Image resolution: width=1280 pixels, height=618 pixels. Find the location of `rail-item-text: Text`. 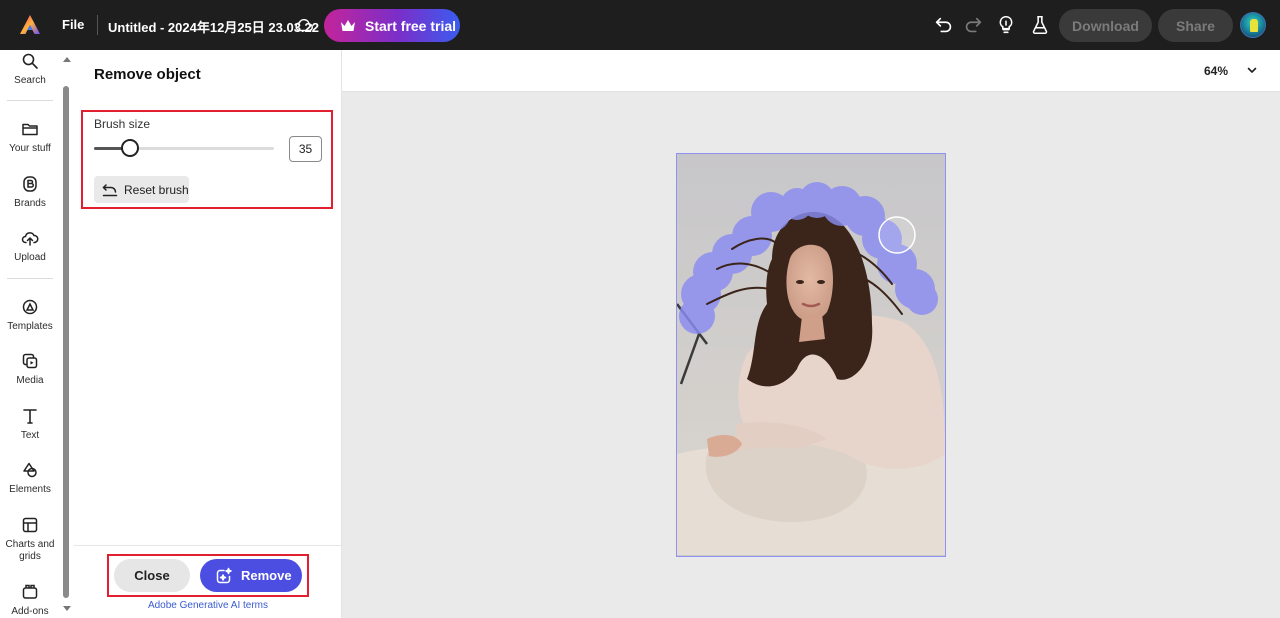

rail-item-text: Text is located at coordinates (30, 424).